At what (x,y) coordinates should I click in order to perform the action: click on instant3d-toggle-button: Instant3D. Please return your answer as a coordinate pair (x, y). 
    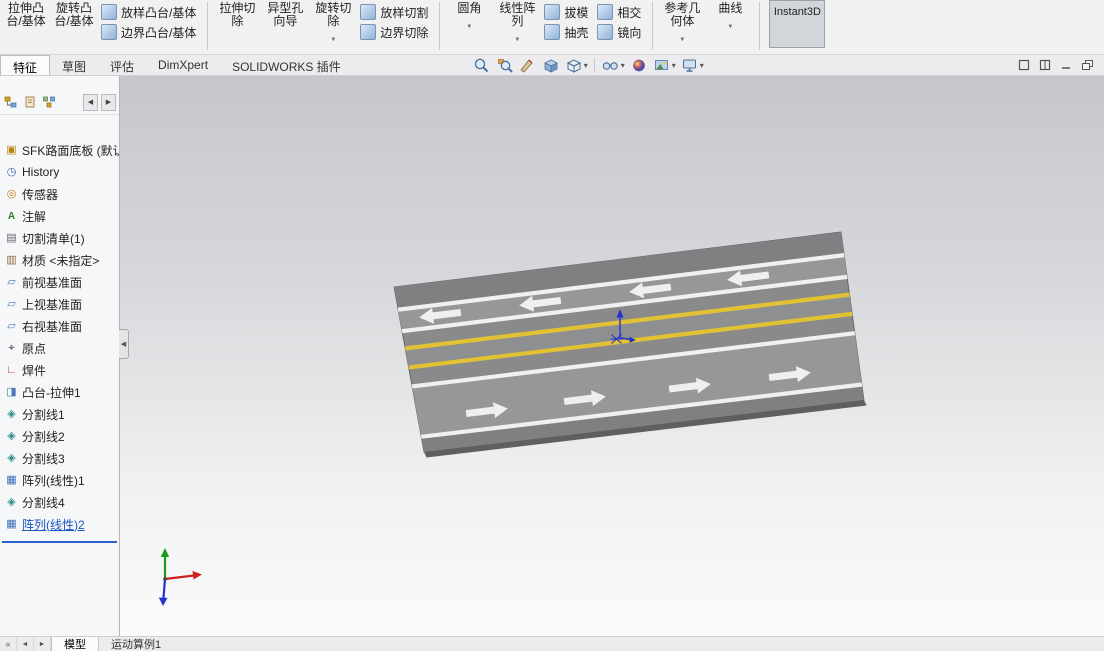
    Looking at the image, I should click on (797, 24).